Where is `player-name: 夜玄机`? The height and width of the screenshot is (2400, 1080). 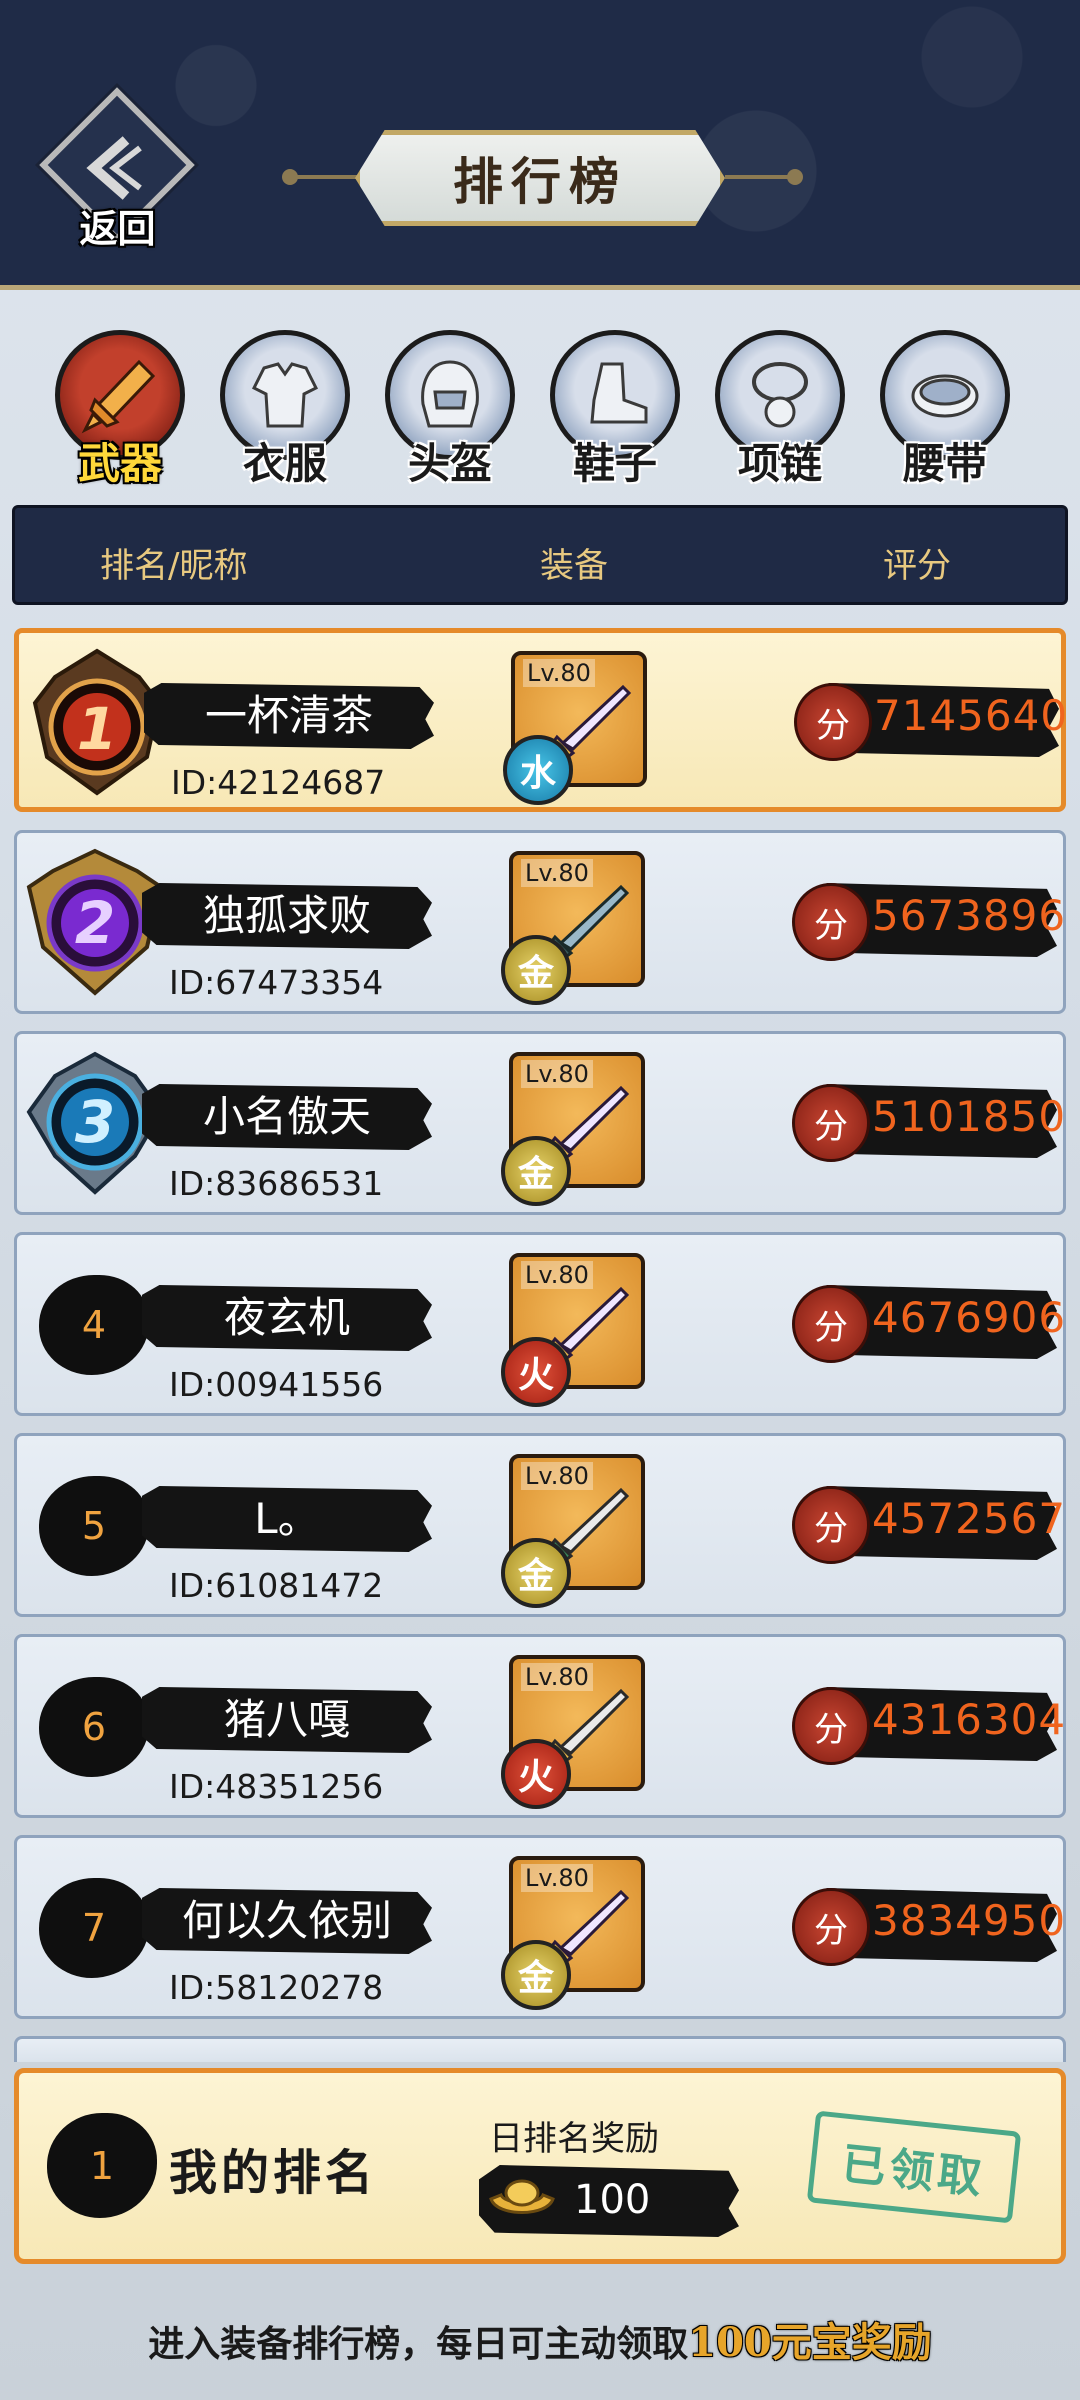
player-name: 夜玄机 is located at coordinates (286, 1317).